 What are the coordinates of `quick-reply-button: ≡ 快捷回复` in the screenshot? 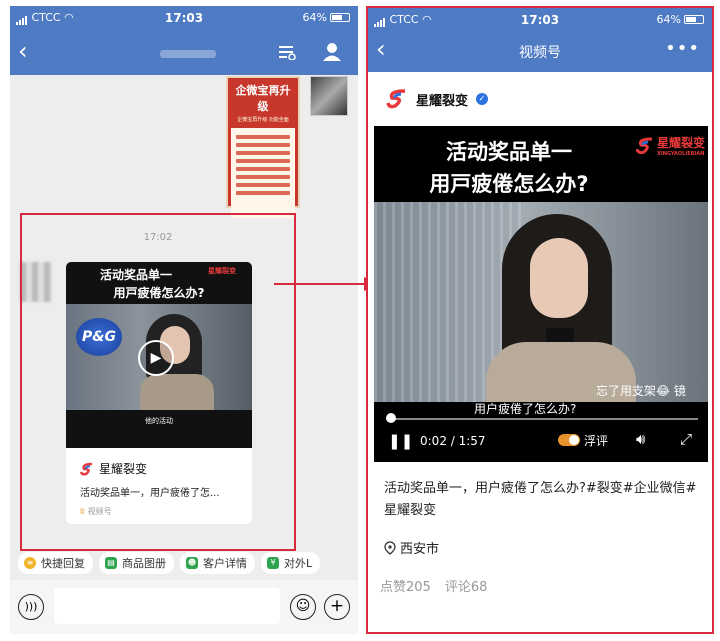 It's located at (55, 563).